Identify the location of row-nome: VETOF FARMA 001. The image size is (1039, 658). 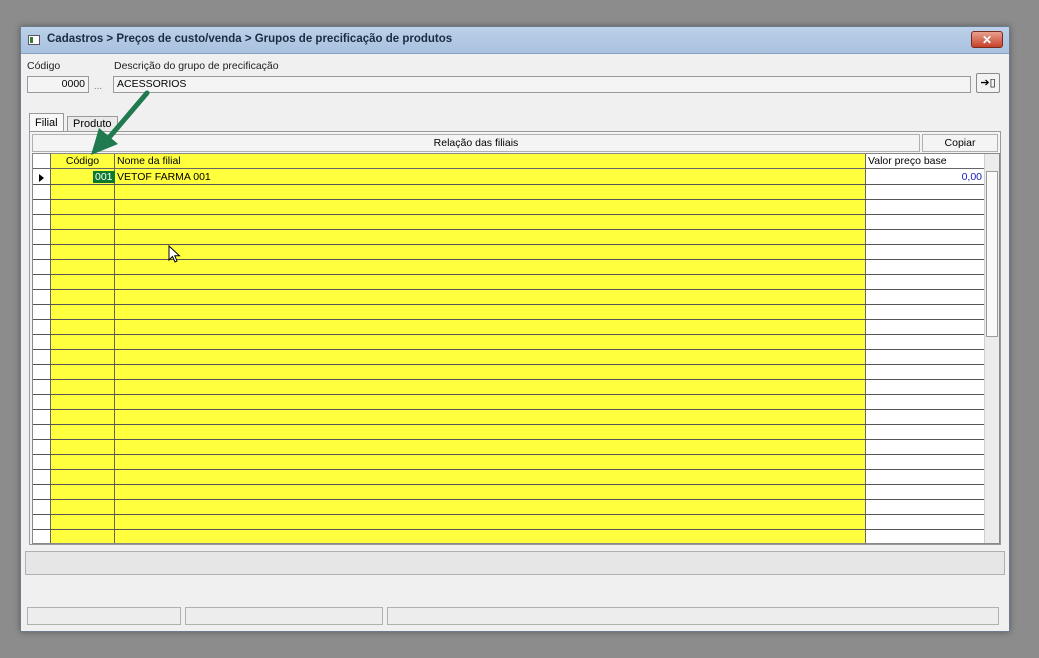
(164, 177).